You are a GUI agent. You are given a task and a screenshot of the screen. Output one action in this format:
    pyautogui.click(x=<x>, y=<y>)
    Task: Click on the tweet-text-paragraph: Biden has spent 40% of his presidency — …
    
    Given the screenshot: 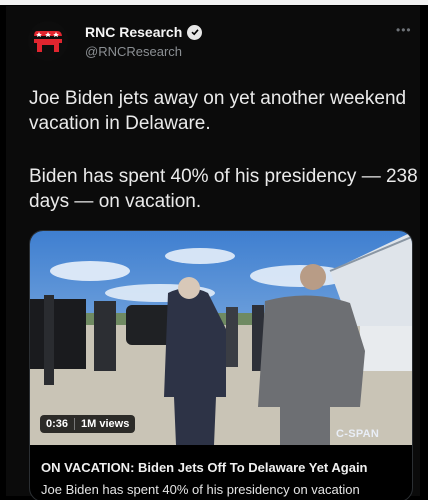 What is the action you would take?
    pyautogui.click(x=223, y=189)
    